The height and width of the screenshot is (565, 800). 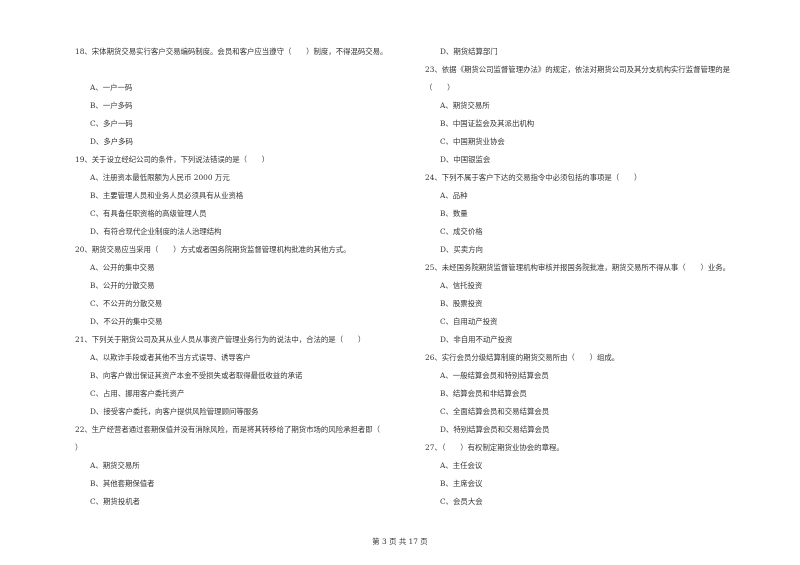 I want to click on answer-option: A、主任会议, so click(x=461, y=465).